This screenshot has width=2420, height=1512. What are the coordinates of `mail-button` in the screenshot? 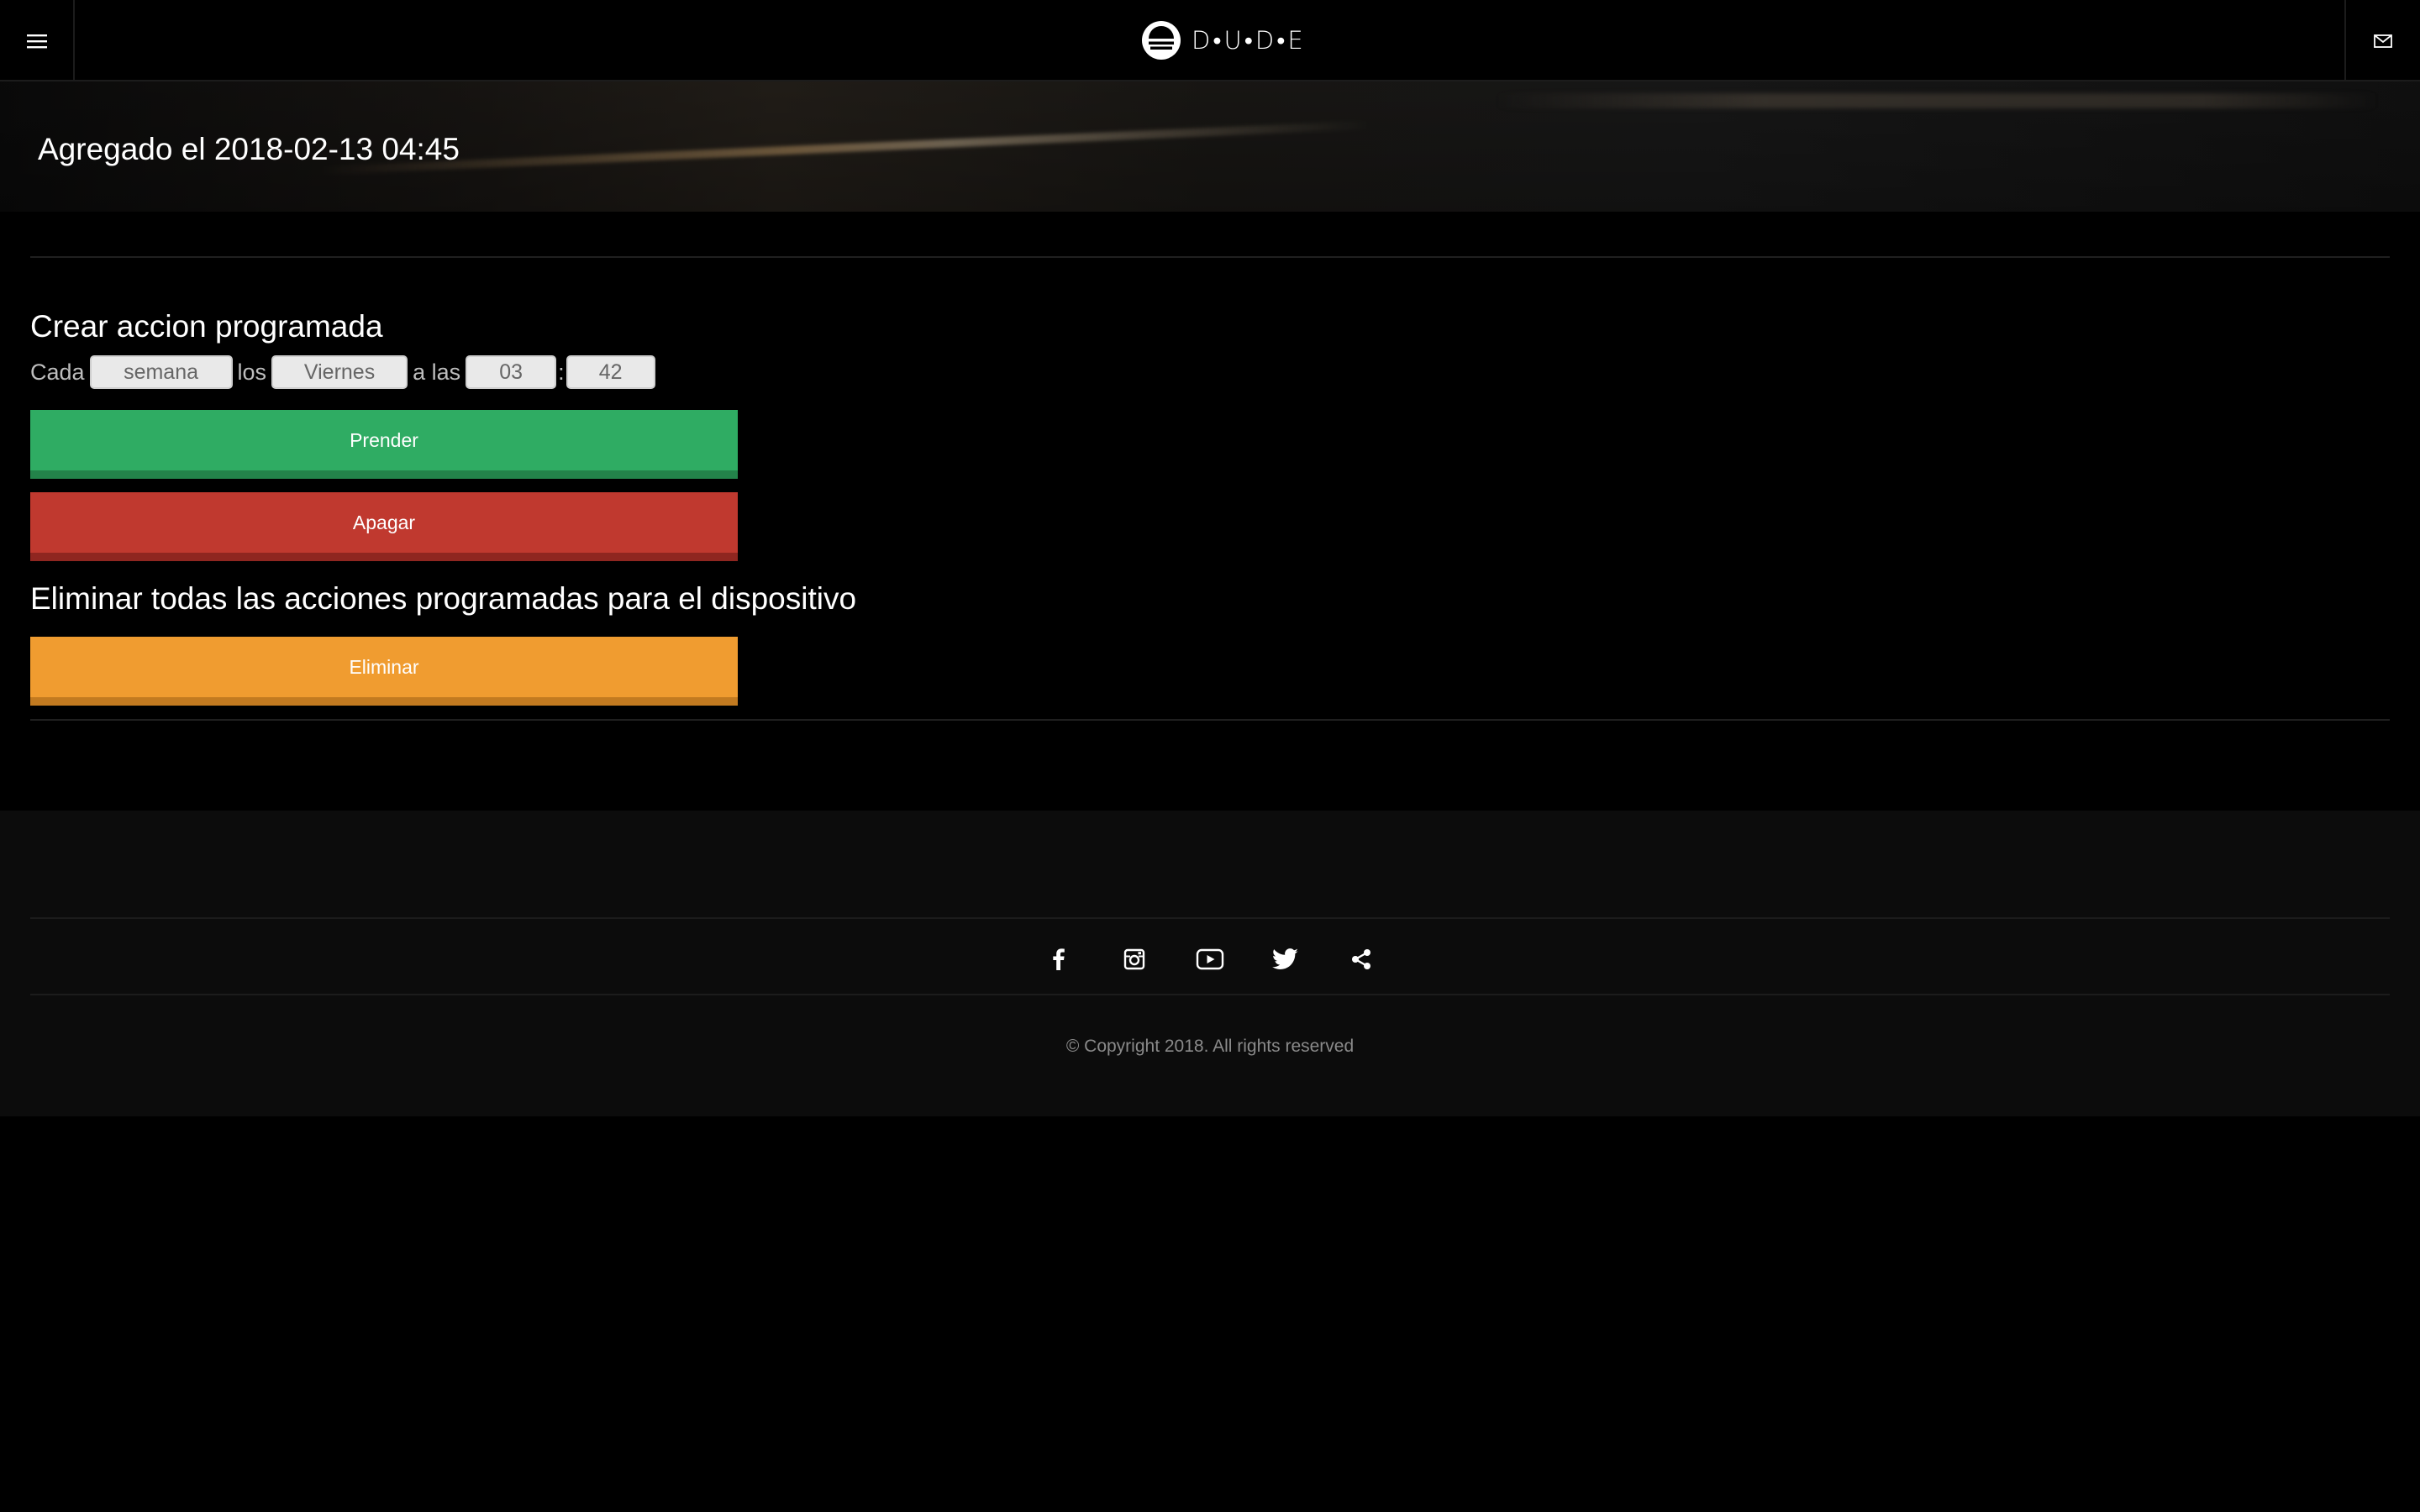 It's located at (2382, 40).